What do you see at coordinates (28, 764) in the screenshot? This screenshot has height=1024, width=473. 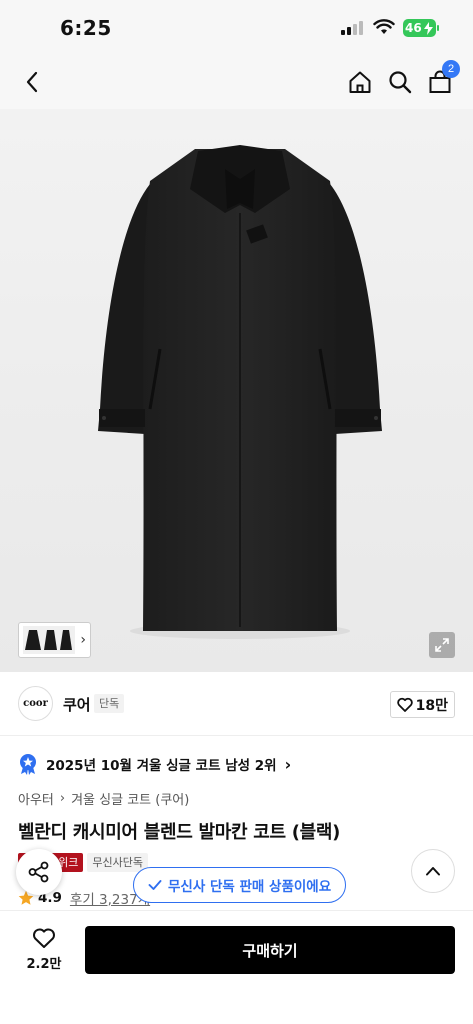 I see `ranking-badge-icon` at bounding box center [28, 764].